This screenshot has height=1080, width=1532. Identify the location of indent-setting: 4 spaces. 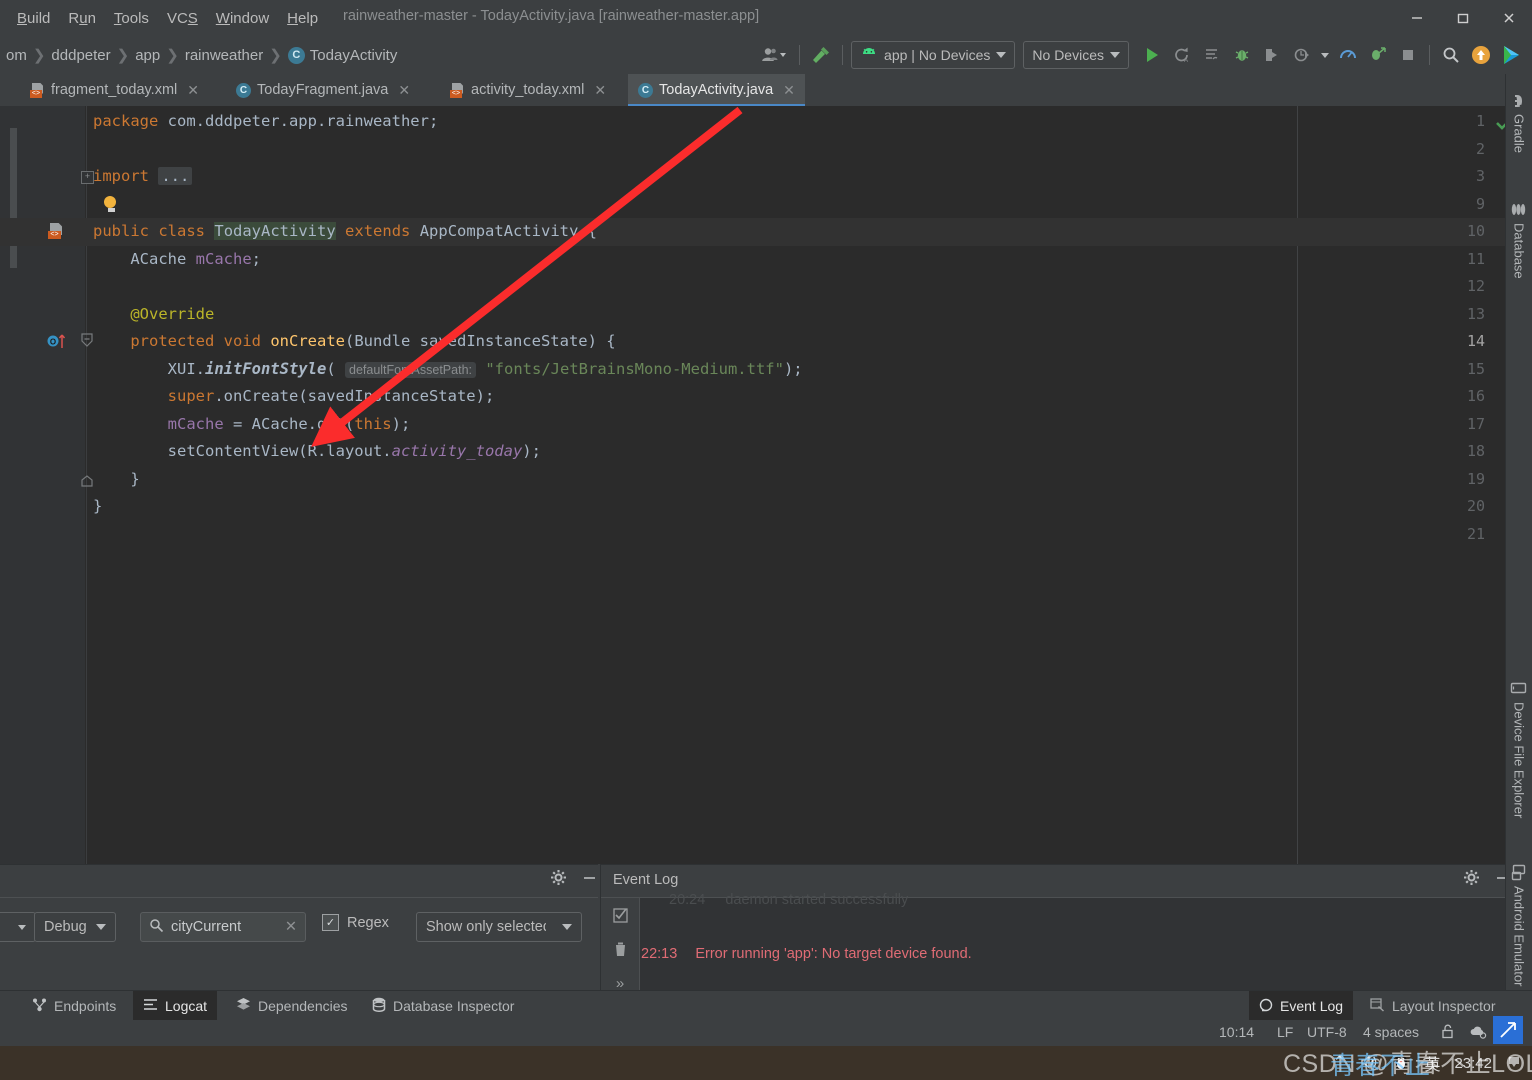
(1391, 1032).